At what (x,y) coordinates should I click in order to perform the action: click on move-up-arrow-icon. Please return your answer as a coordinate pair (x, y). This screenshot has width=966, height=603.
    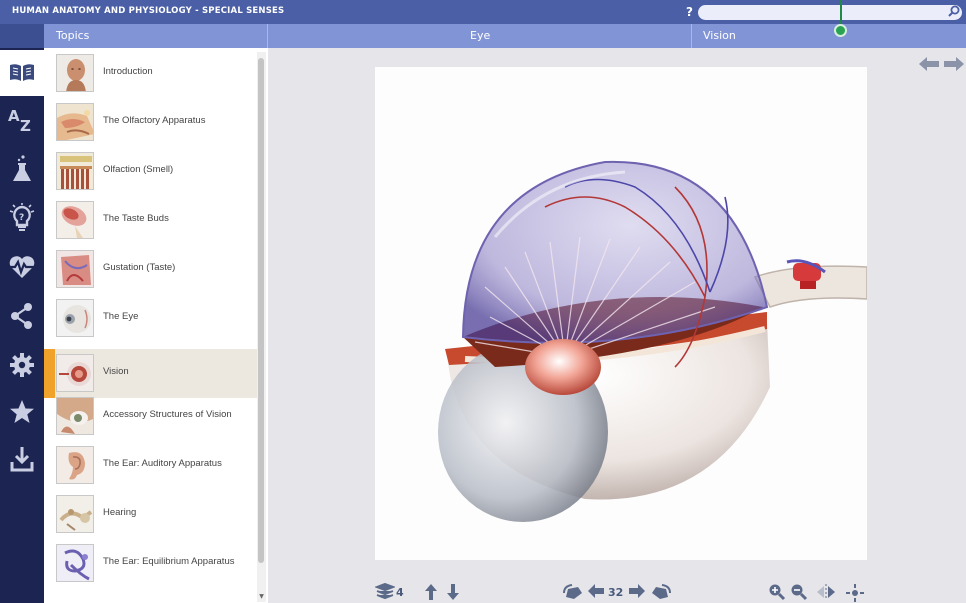
    Looking at the image, I should click on (431, 592).